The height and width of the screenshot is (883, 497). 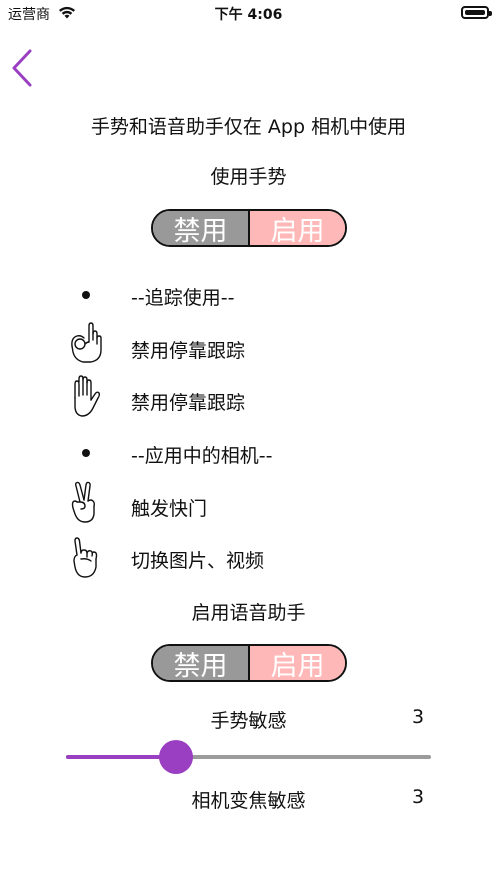 What do you see at coordinates (201, 663) in the screenshot?
I see `voice-disable-option: 禁用` at bounding box center [201, 663].